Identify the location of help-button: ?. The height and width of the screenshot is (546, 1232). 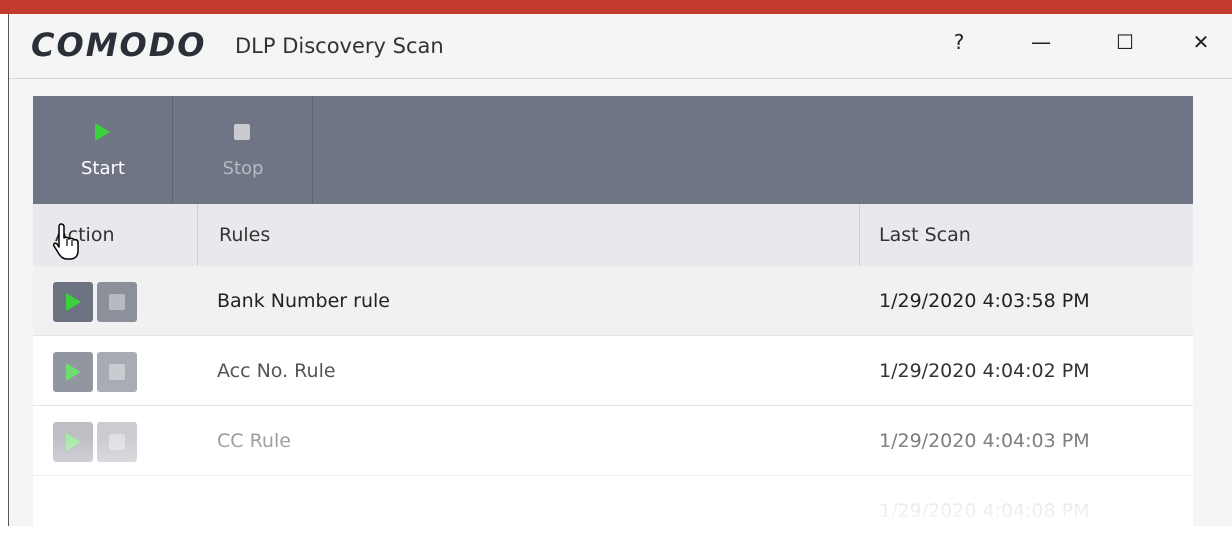
(959, 42).